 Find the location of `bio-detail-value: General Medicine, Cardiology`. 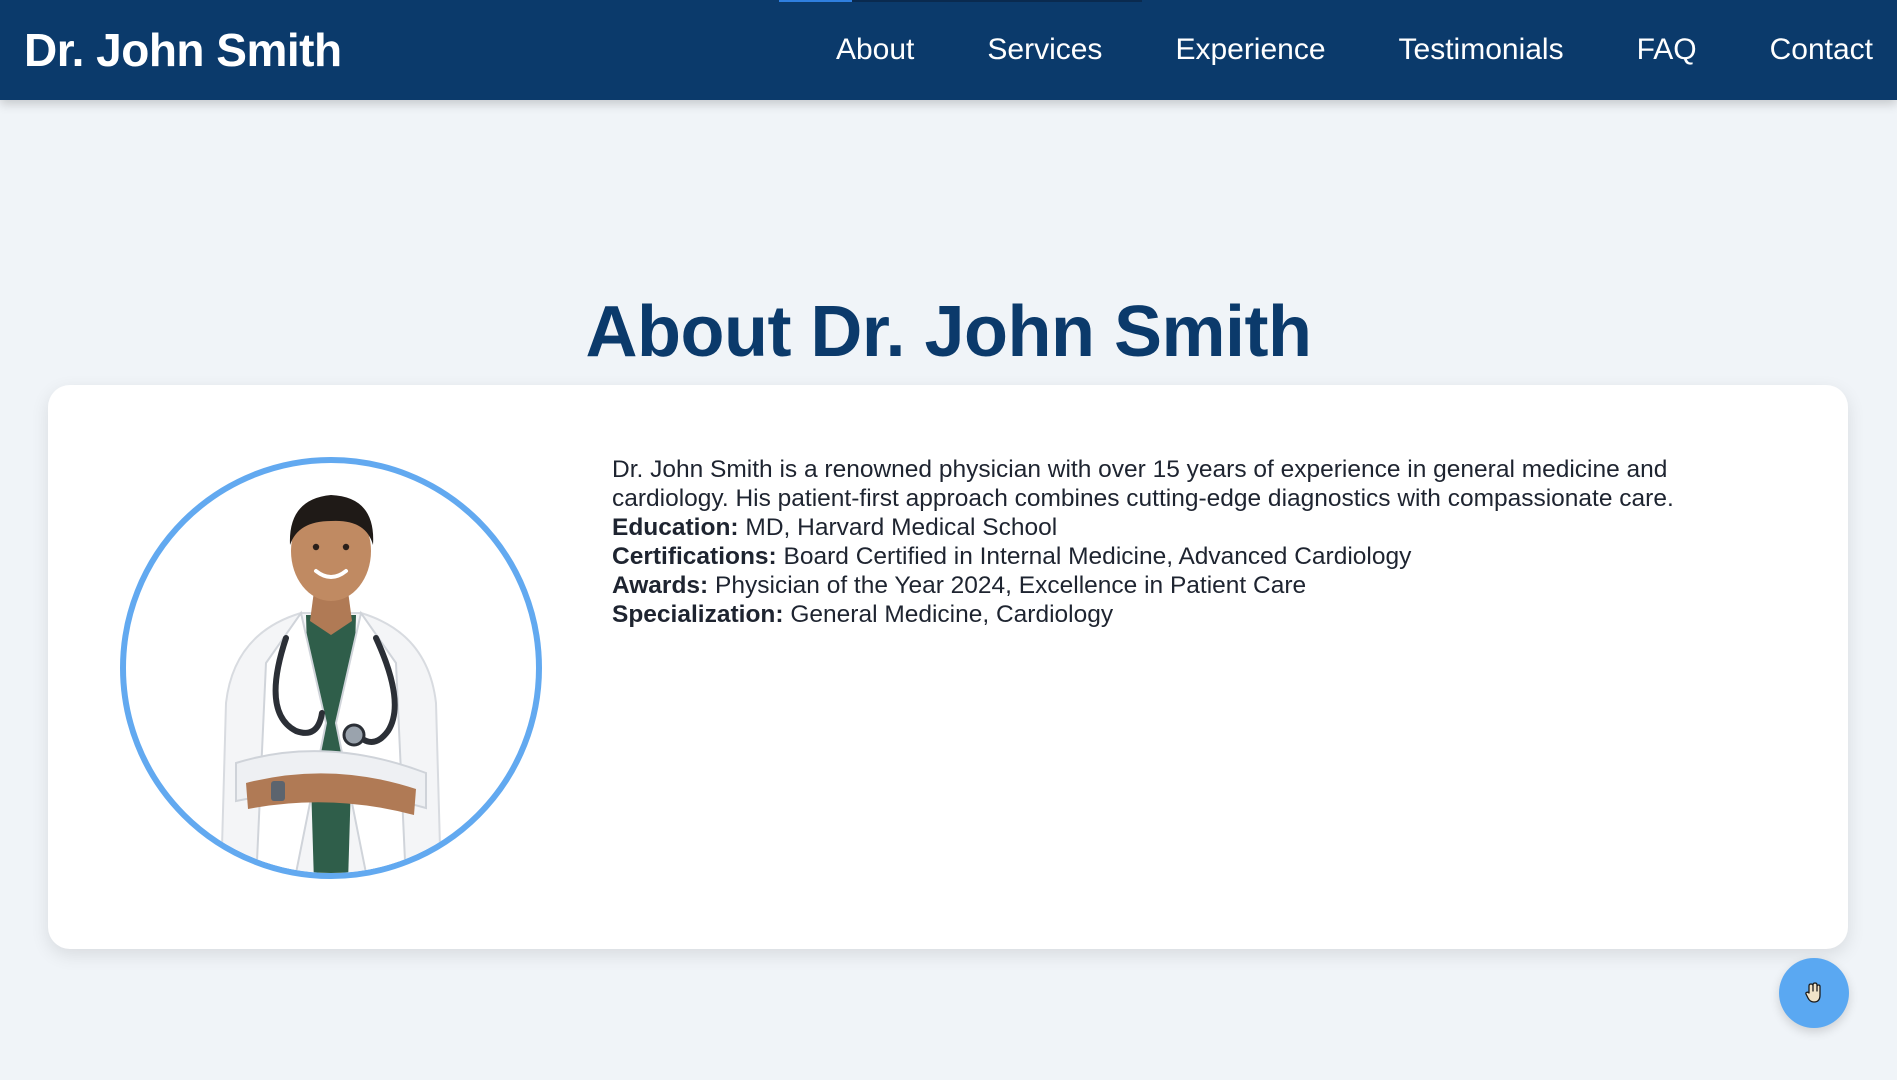

bio-detail-value: General Medicine, Cardiology is located at coordinates (952, 614).